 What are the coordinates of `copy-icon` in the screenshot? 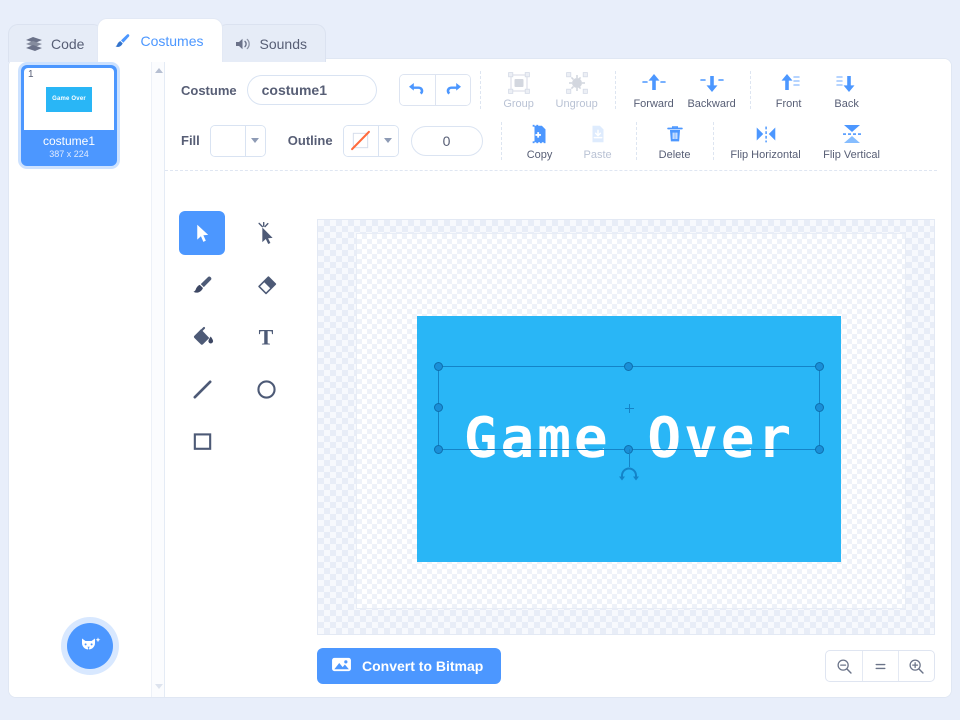 It's located at (540, 134).